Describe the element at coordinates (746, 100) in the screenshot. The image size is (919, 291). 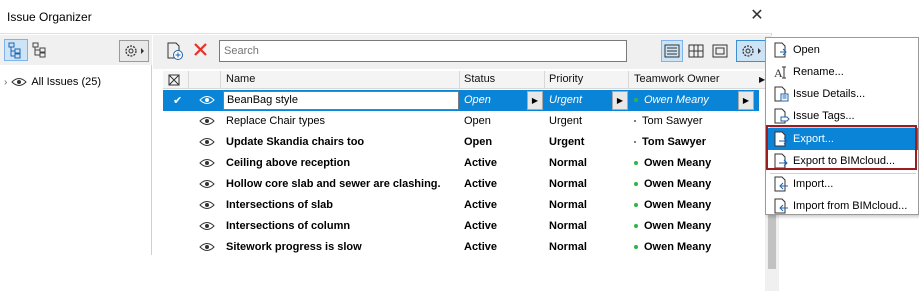
I see `owner-dropdown-icon: ▶` at that location.